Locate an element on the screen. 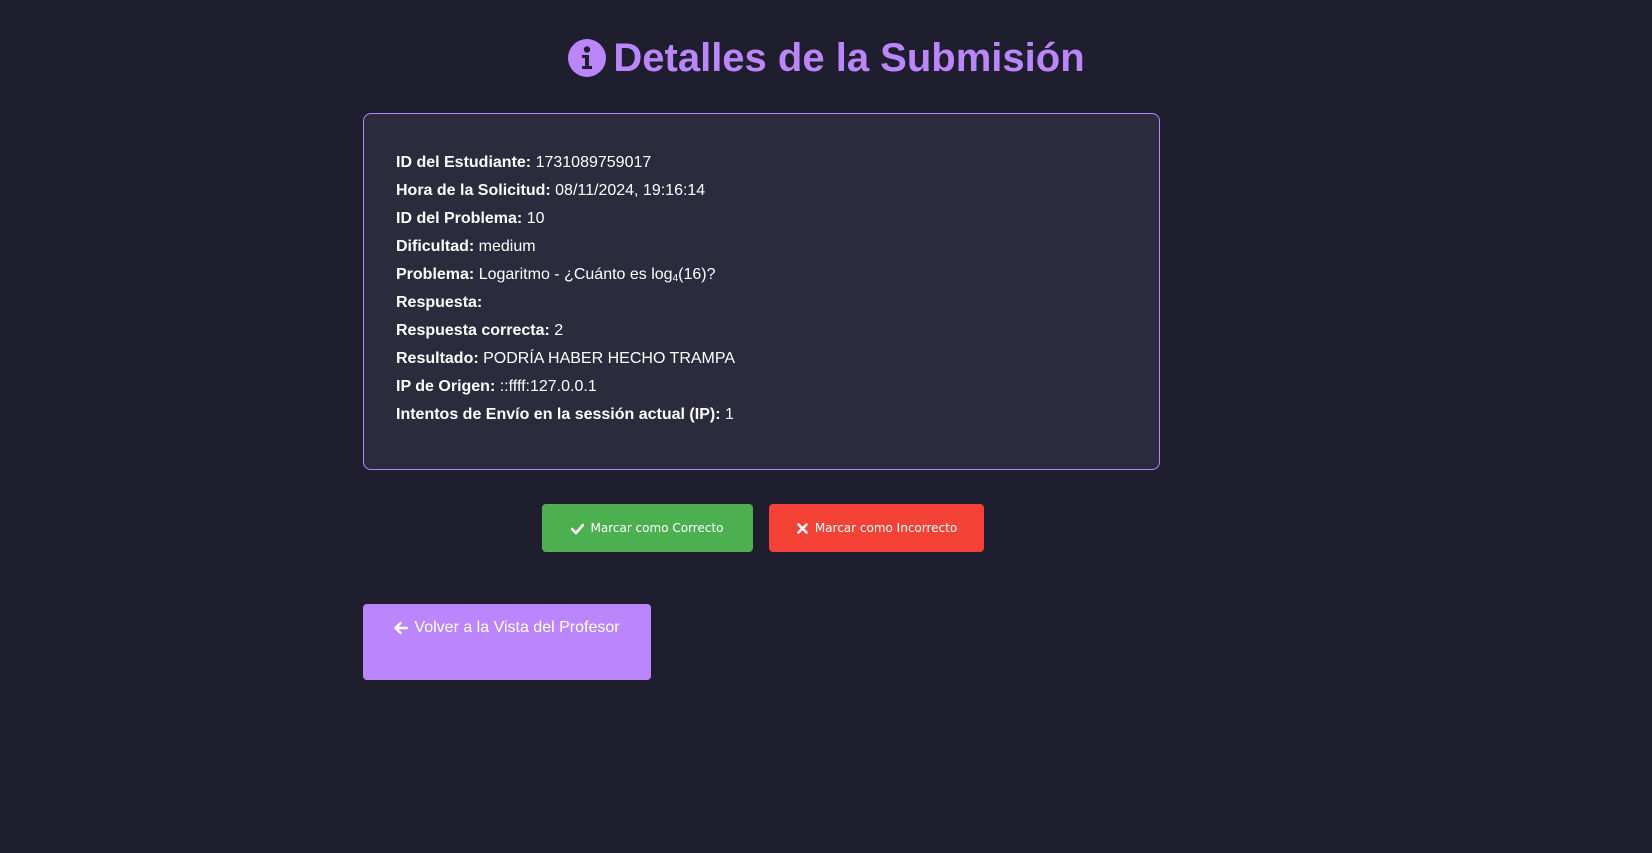 This screenshot has height=853, width=1652. page-header: Detalles de la Submisión is located at coordinates (826, 58).